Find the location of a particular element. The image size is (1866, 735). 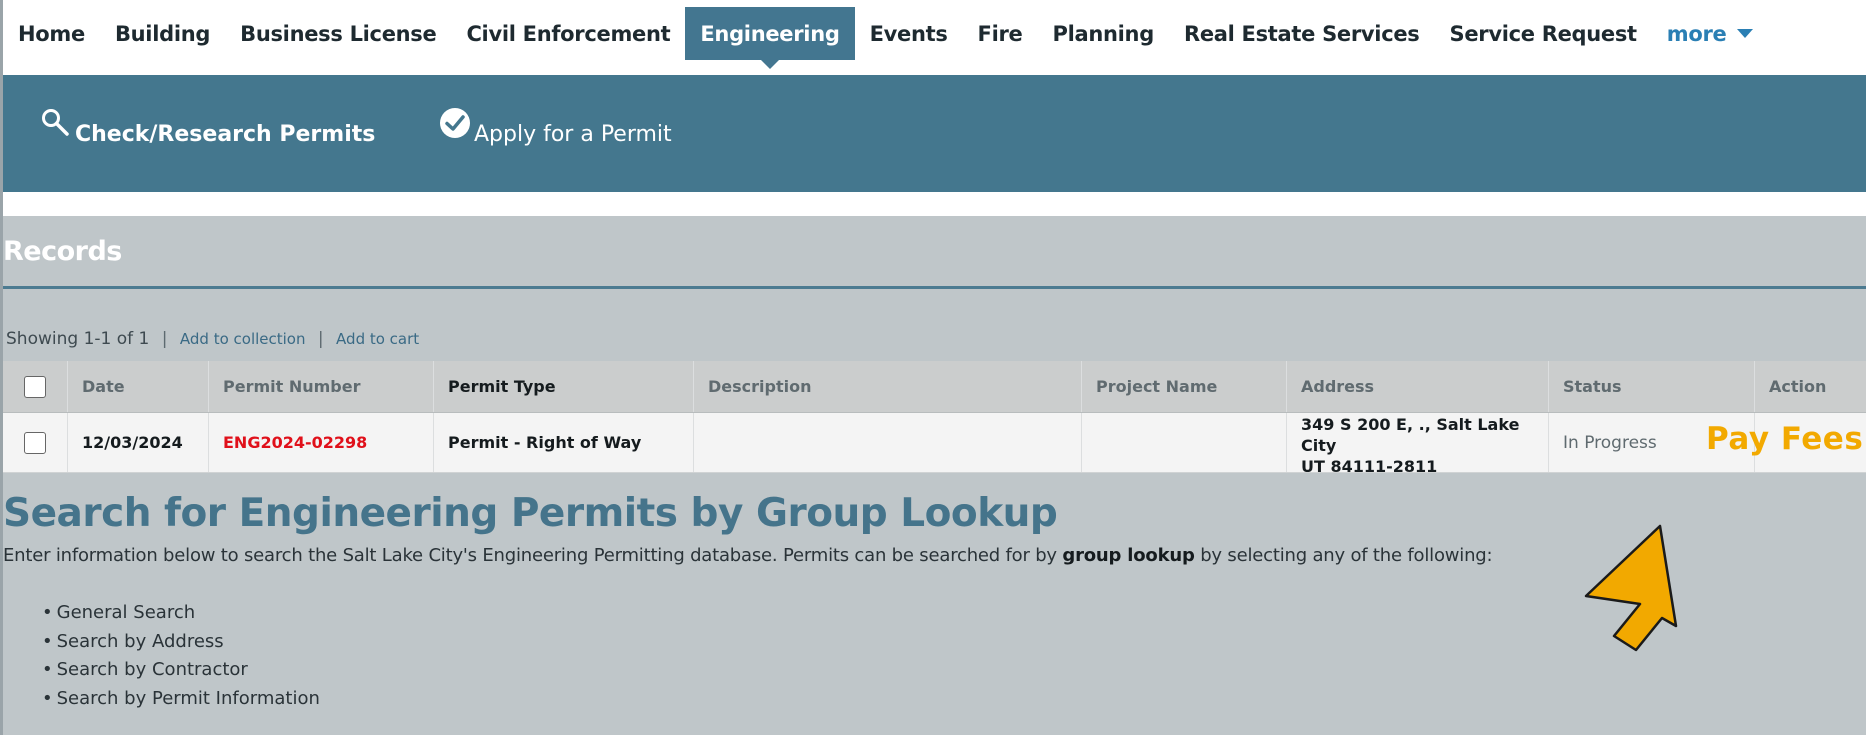

check-research-permits-label: Check/Research Permits is located at coordinates (225, 134).